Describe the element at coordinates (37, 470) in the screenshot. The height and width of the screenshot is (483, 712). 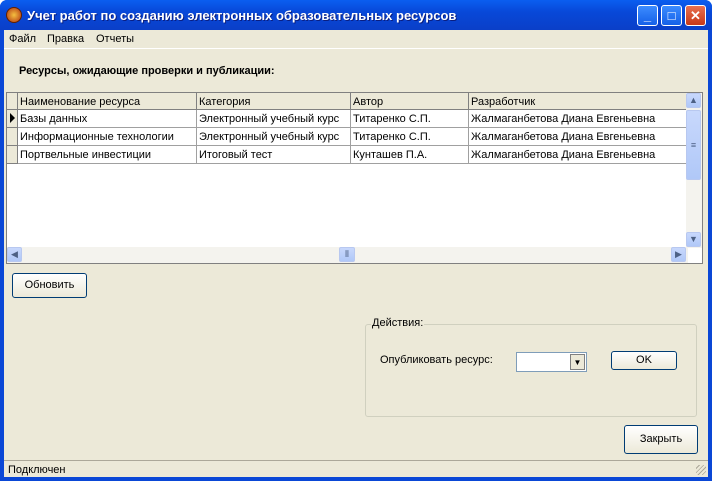
I see `status-text: Подключен` at that location.